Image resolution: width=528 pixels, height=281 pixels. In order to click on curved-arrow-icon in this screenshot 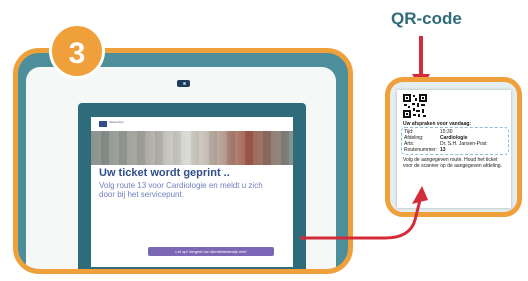, I will do `click(364, 213)`.